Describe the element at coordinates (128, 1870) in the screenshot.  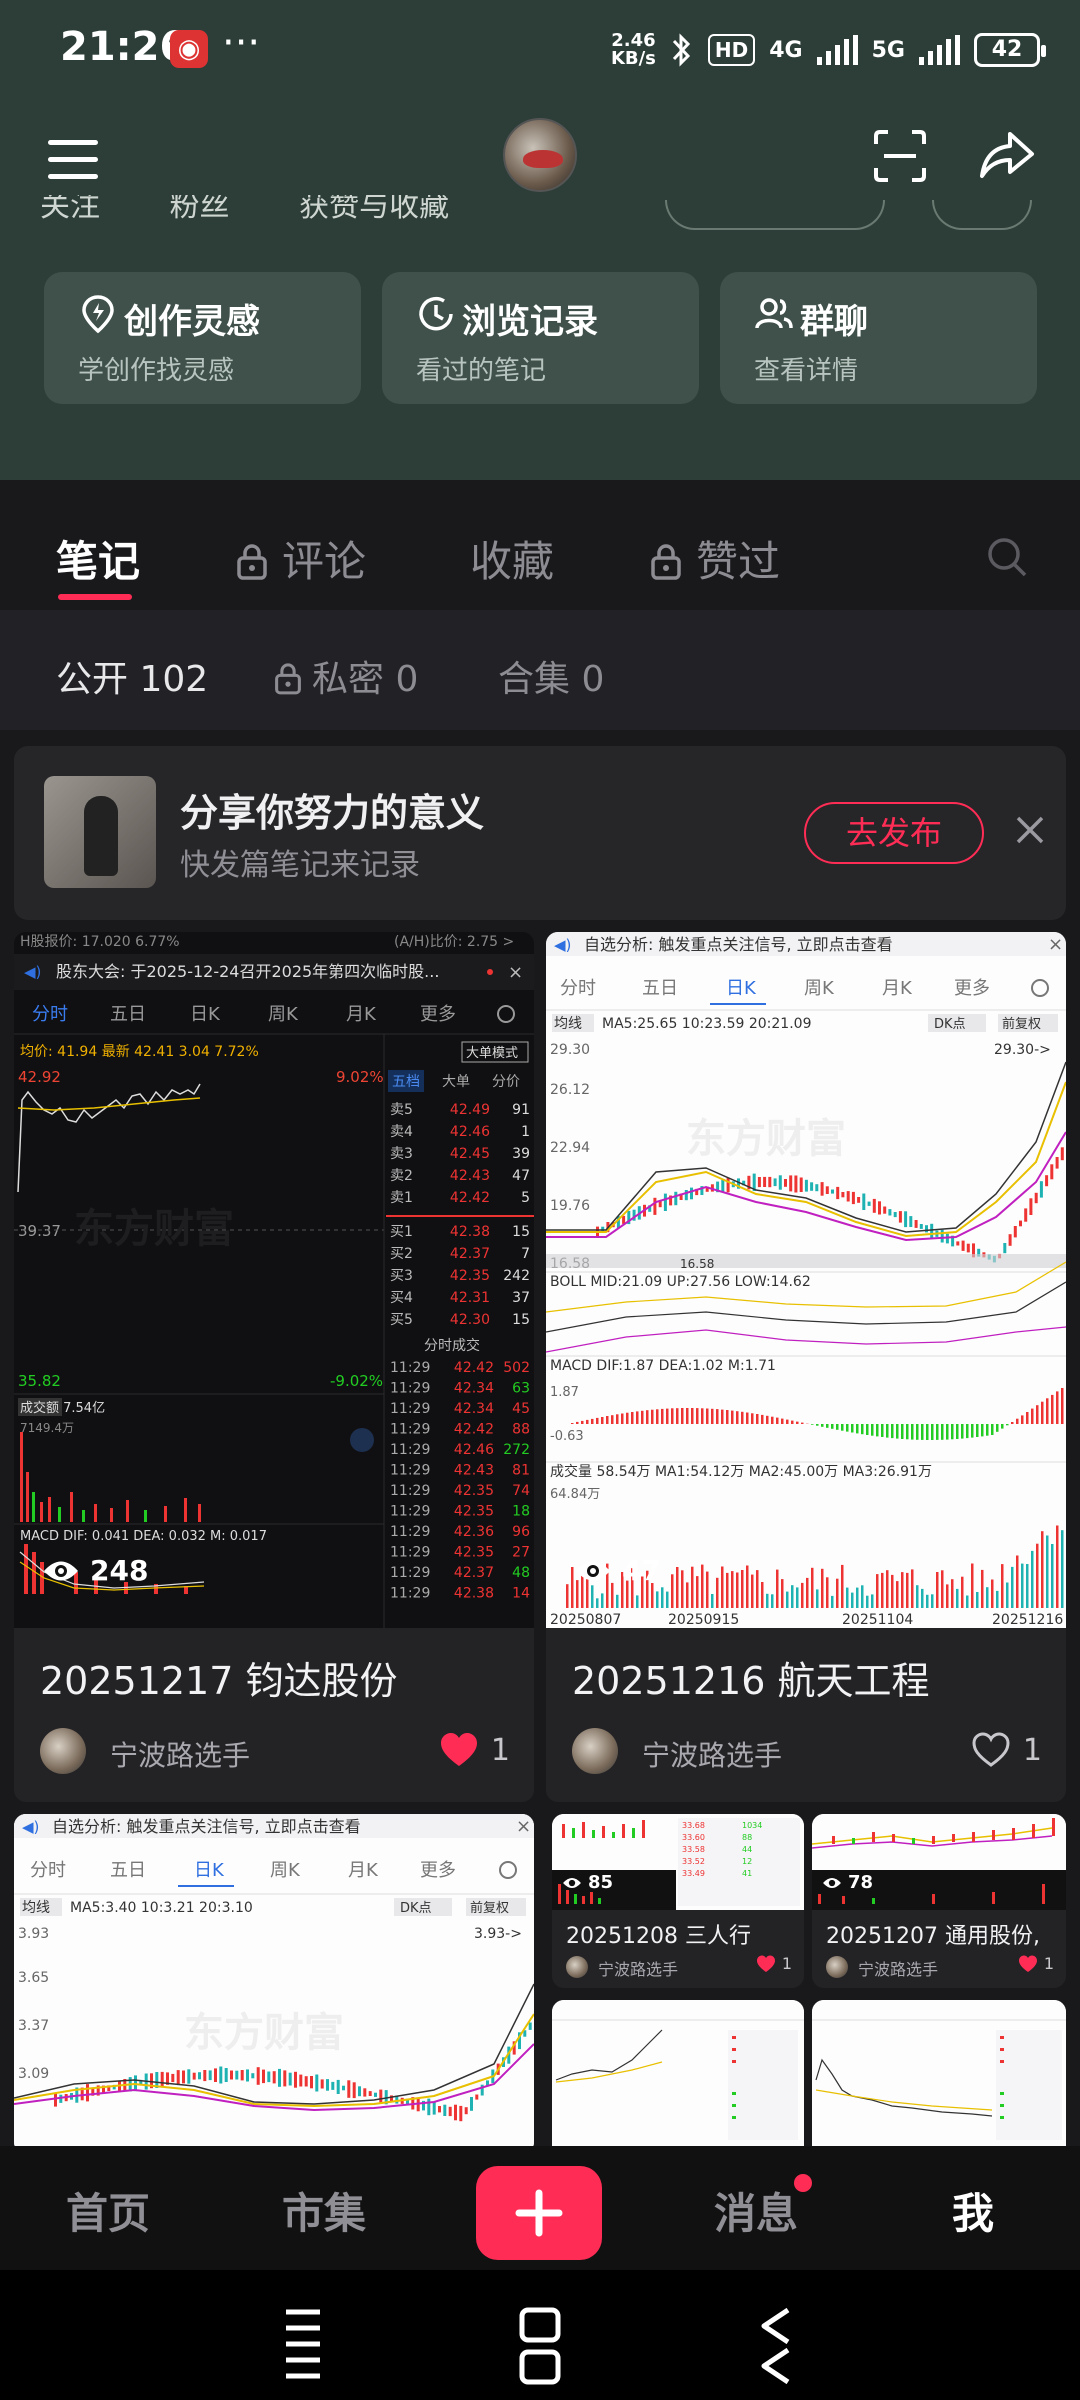
I see `period-tab: 五日` at that location.